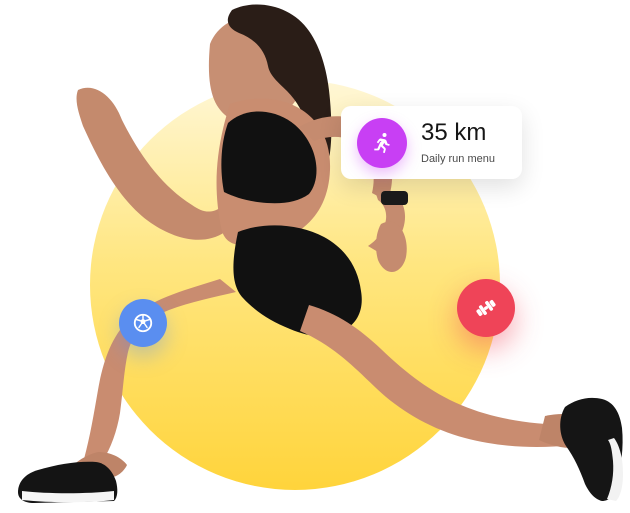 This screenshot has height=513, width=630. I want to click on daily-run-text: 35 km Daily run menu, so click(458, 142).